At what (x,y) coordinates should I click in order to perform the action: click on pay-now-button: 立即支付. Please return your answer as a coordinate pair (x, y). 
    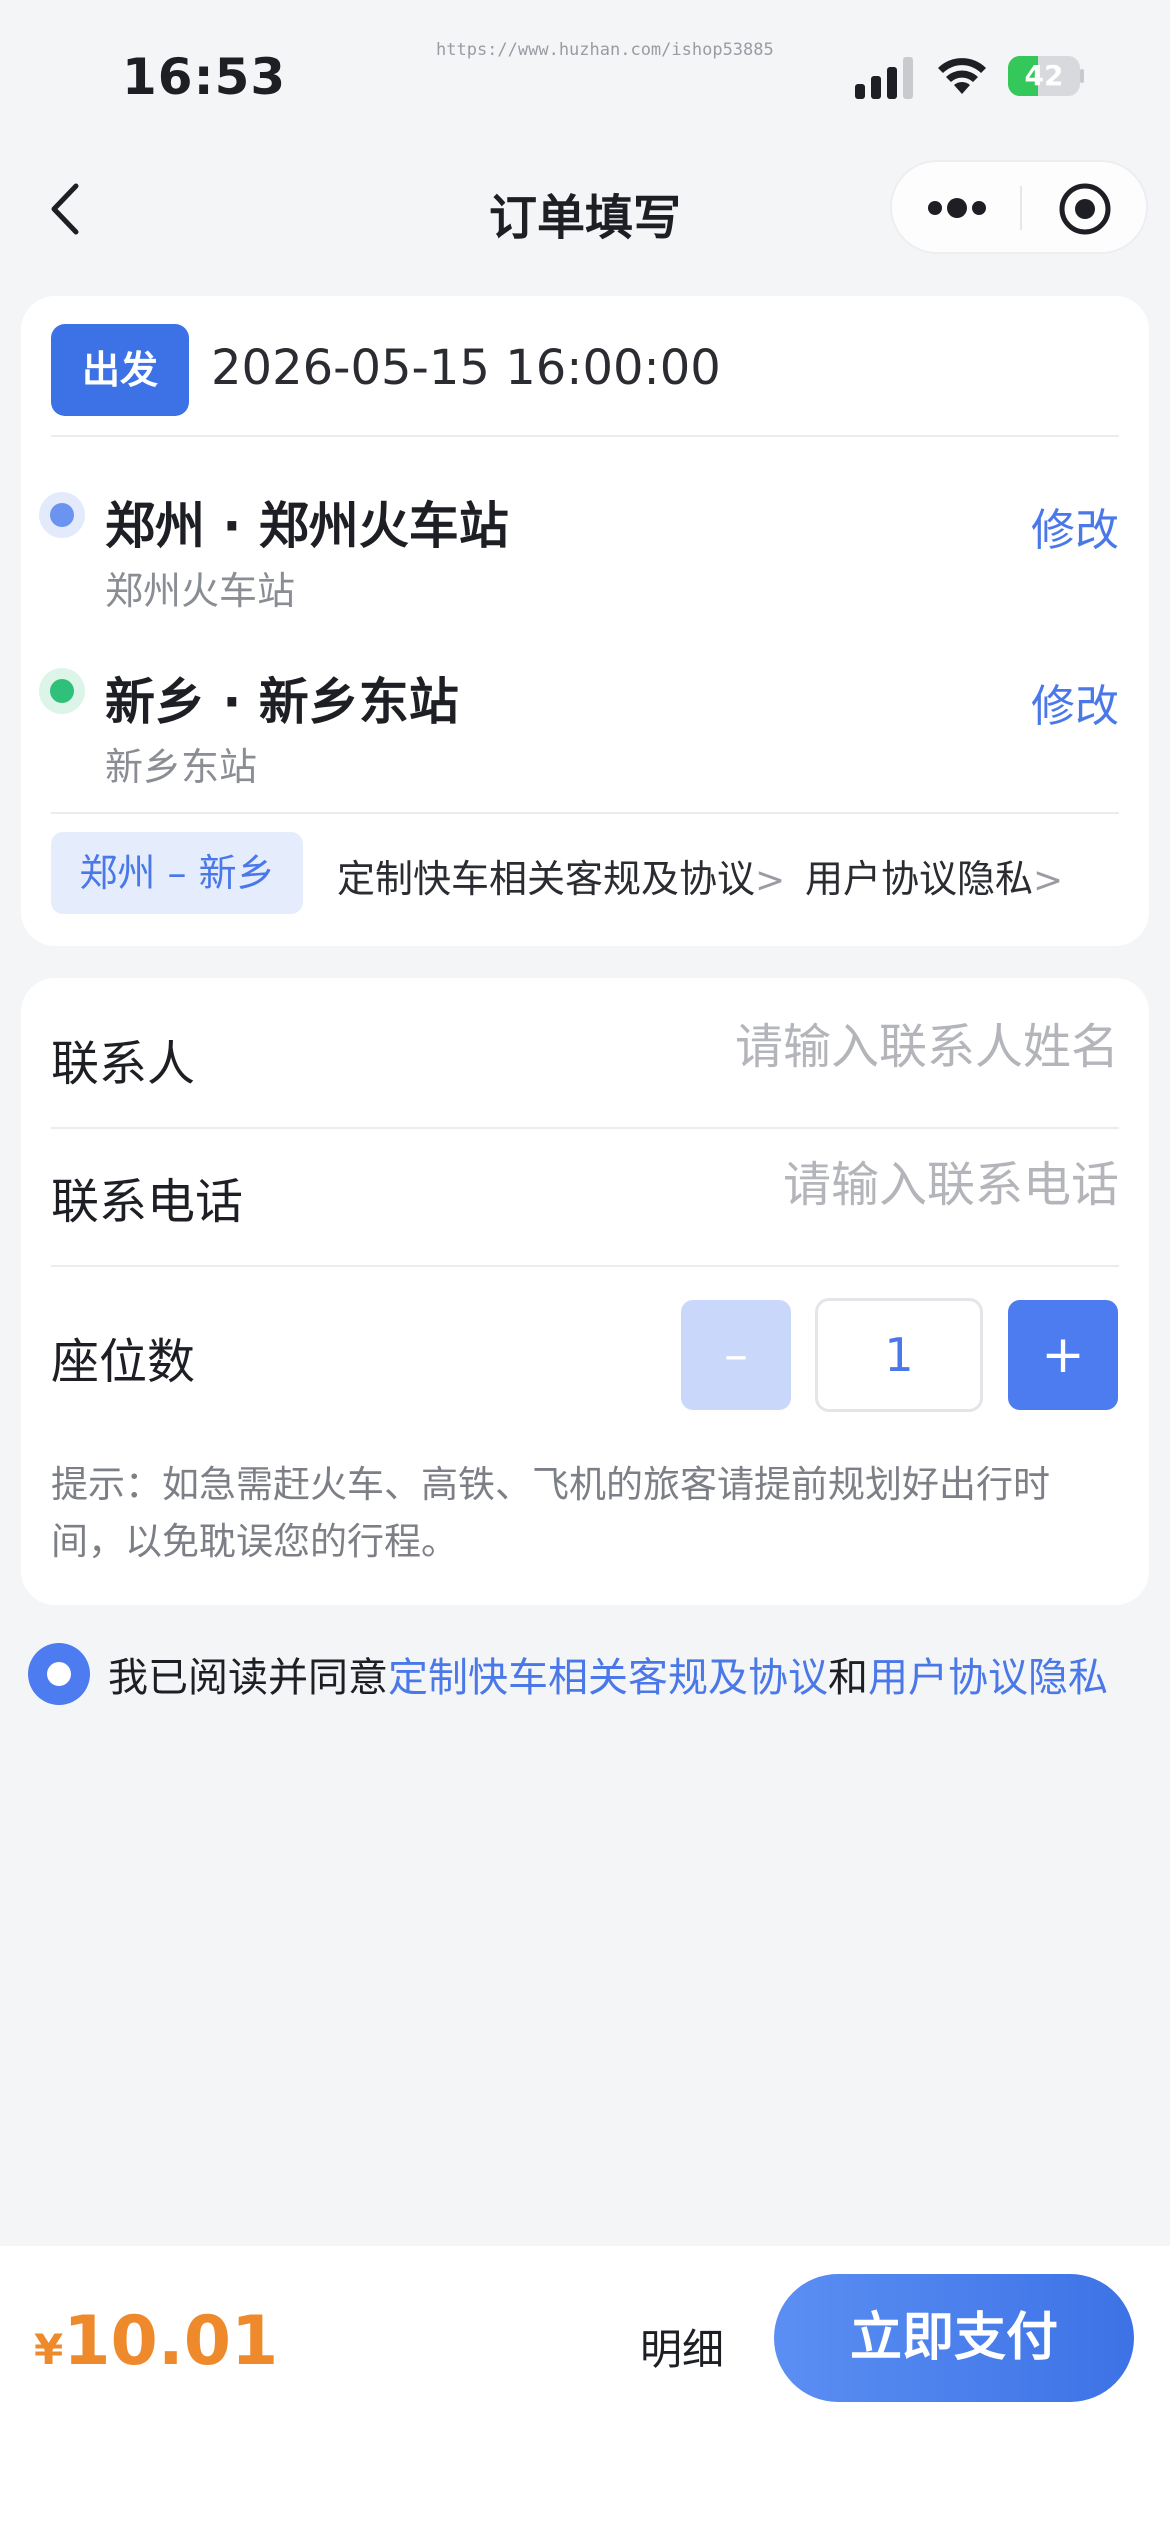
    Looking at the image, I should click on (954, 2338).